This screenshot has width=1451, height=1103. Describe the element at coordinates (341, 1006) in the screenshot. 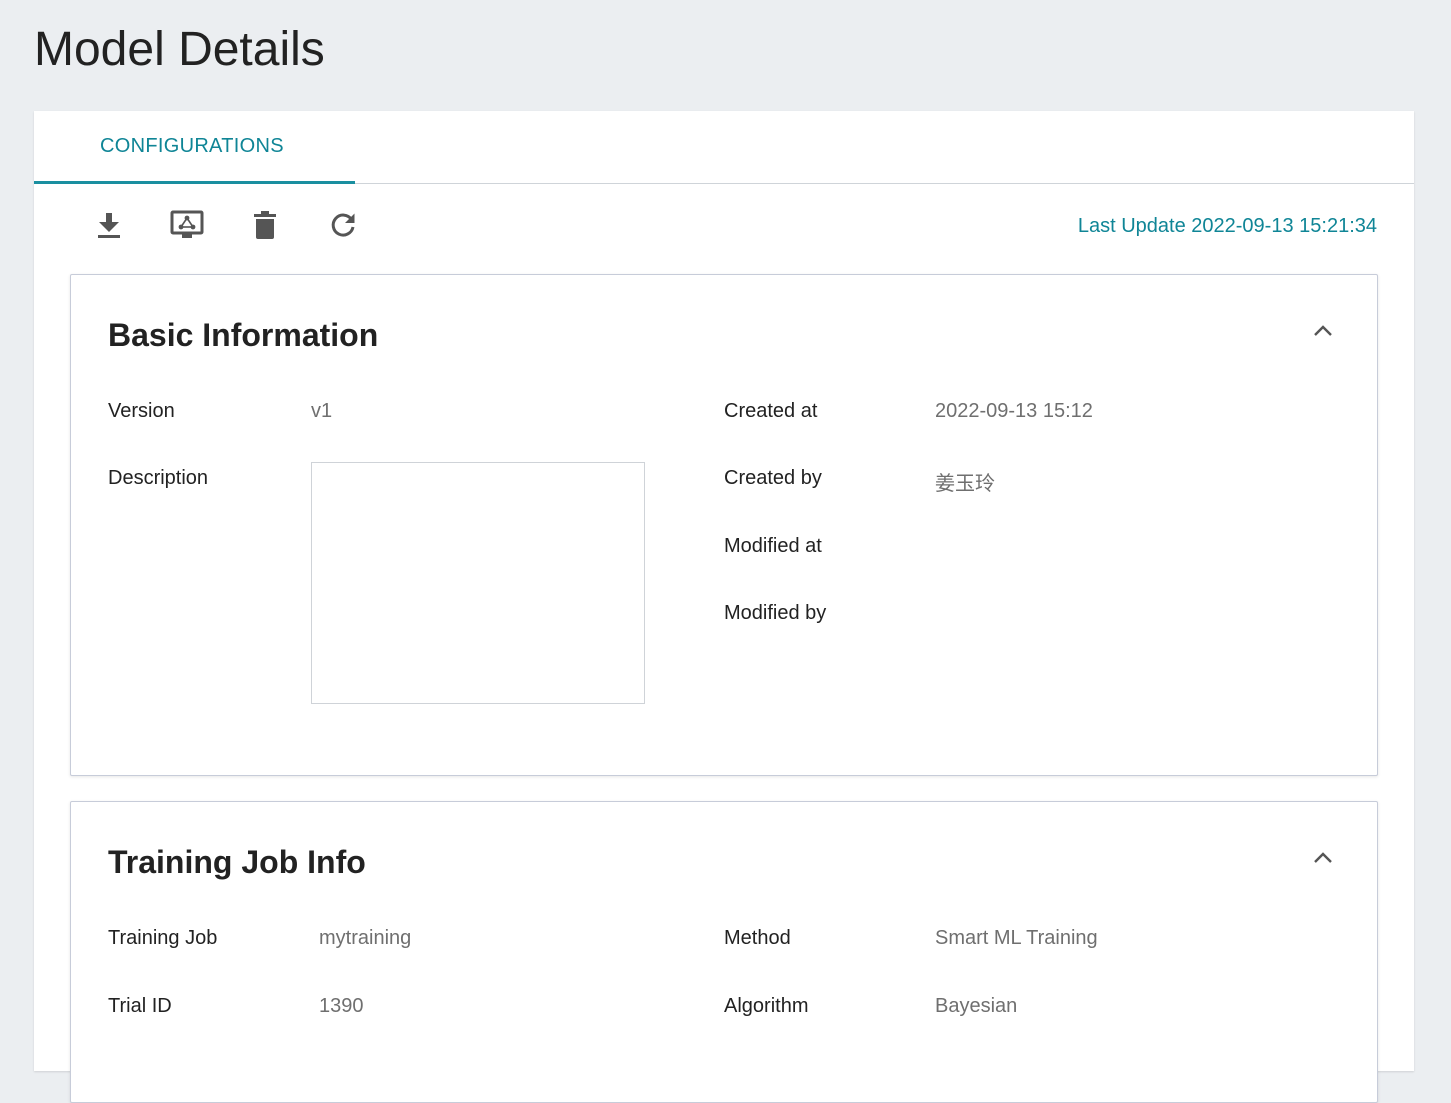

I see `trial-id-value: 1390` at that location.